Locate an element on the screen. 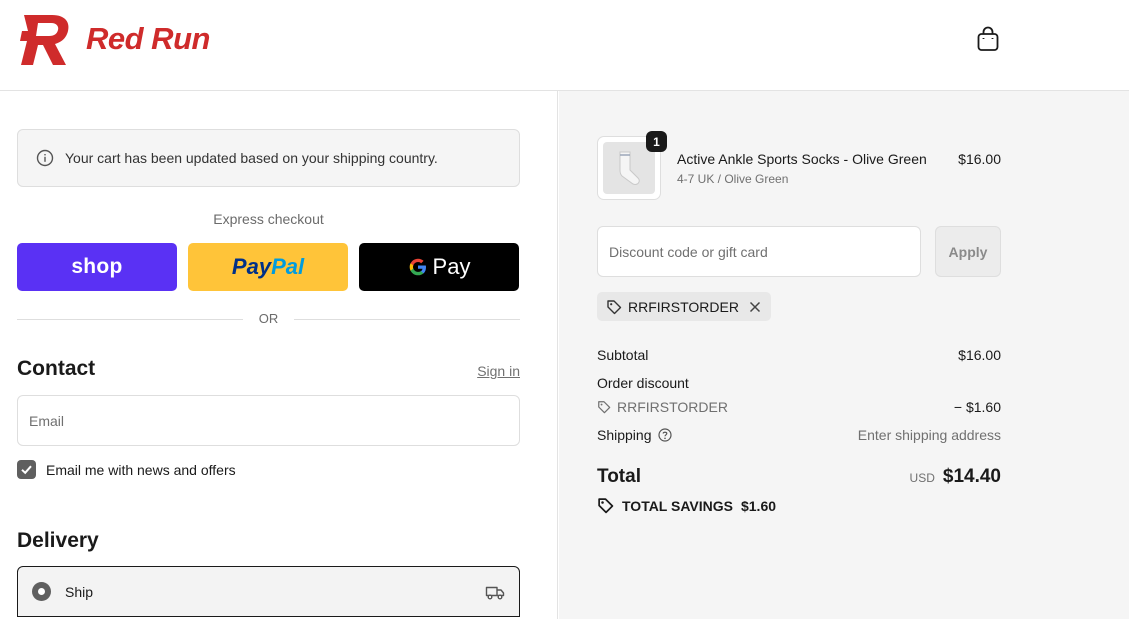 The width and height of the screenshot is (1129, 619). total-savings: TOTAL SAVINGS $1.60 is located at coordinates (686, 505).